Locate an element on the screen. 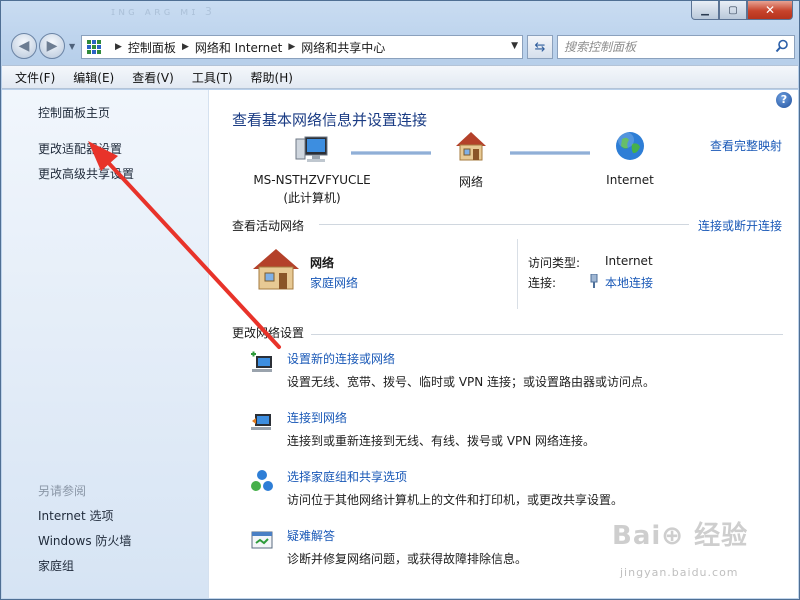 This screenshot has height=600, width=800. back-arrow-icon: ◀ is located at coordinates (24, 46).